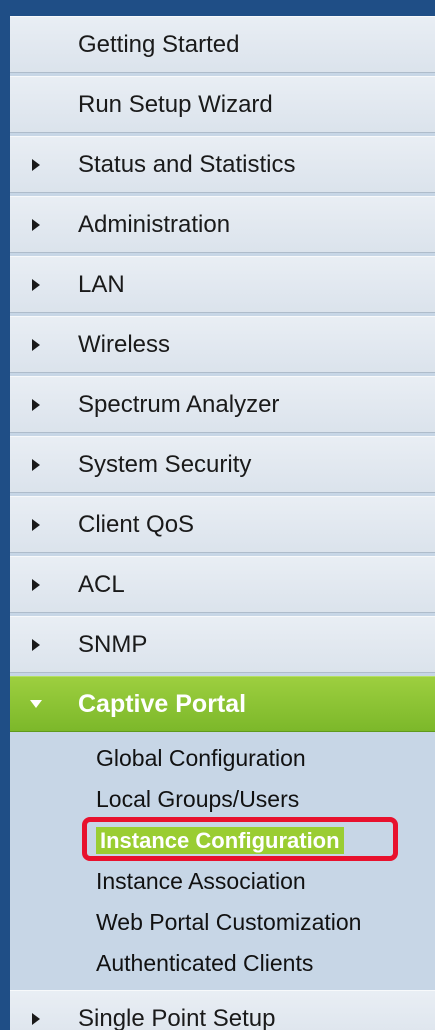  I want to click on submenu-item-global-configuration: Global Configuration, so click(222, 758).